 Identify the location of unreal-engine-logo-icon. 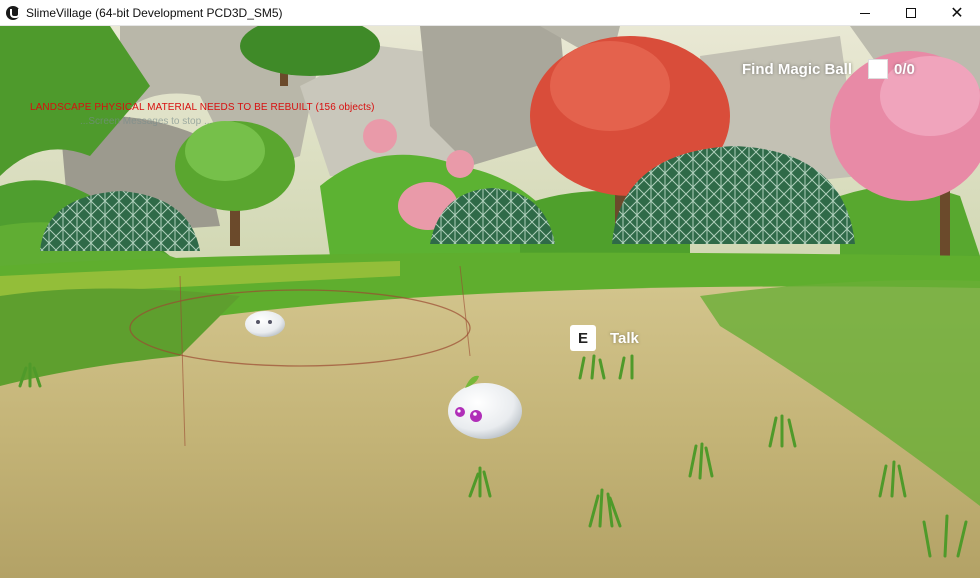
(13, 12).